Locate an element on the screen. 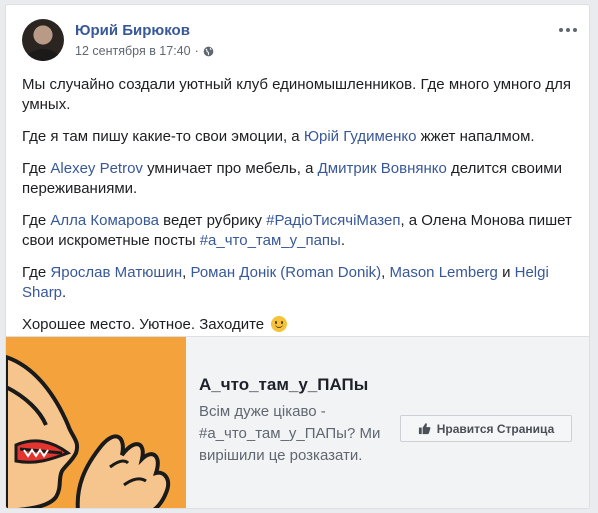  like-page-button: Нравится Страница is located at coordinates (486, 428).